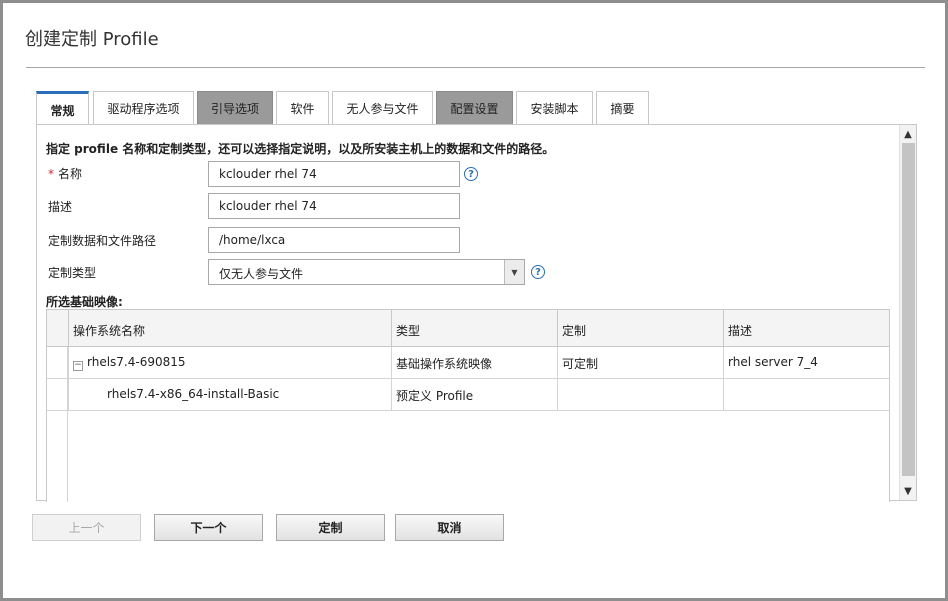  I want to click on required-marker: *, so click(51, 174).